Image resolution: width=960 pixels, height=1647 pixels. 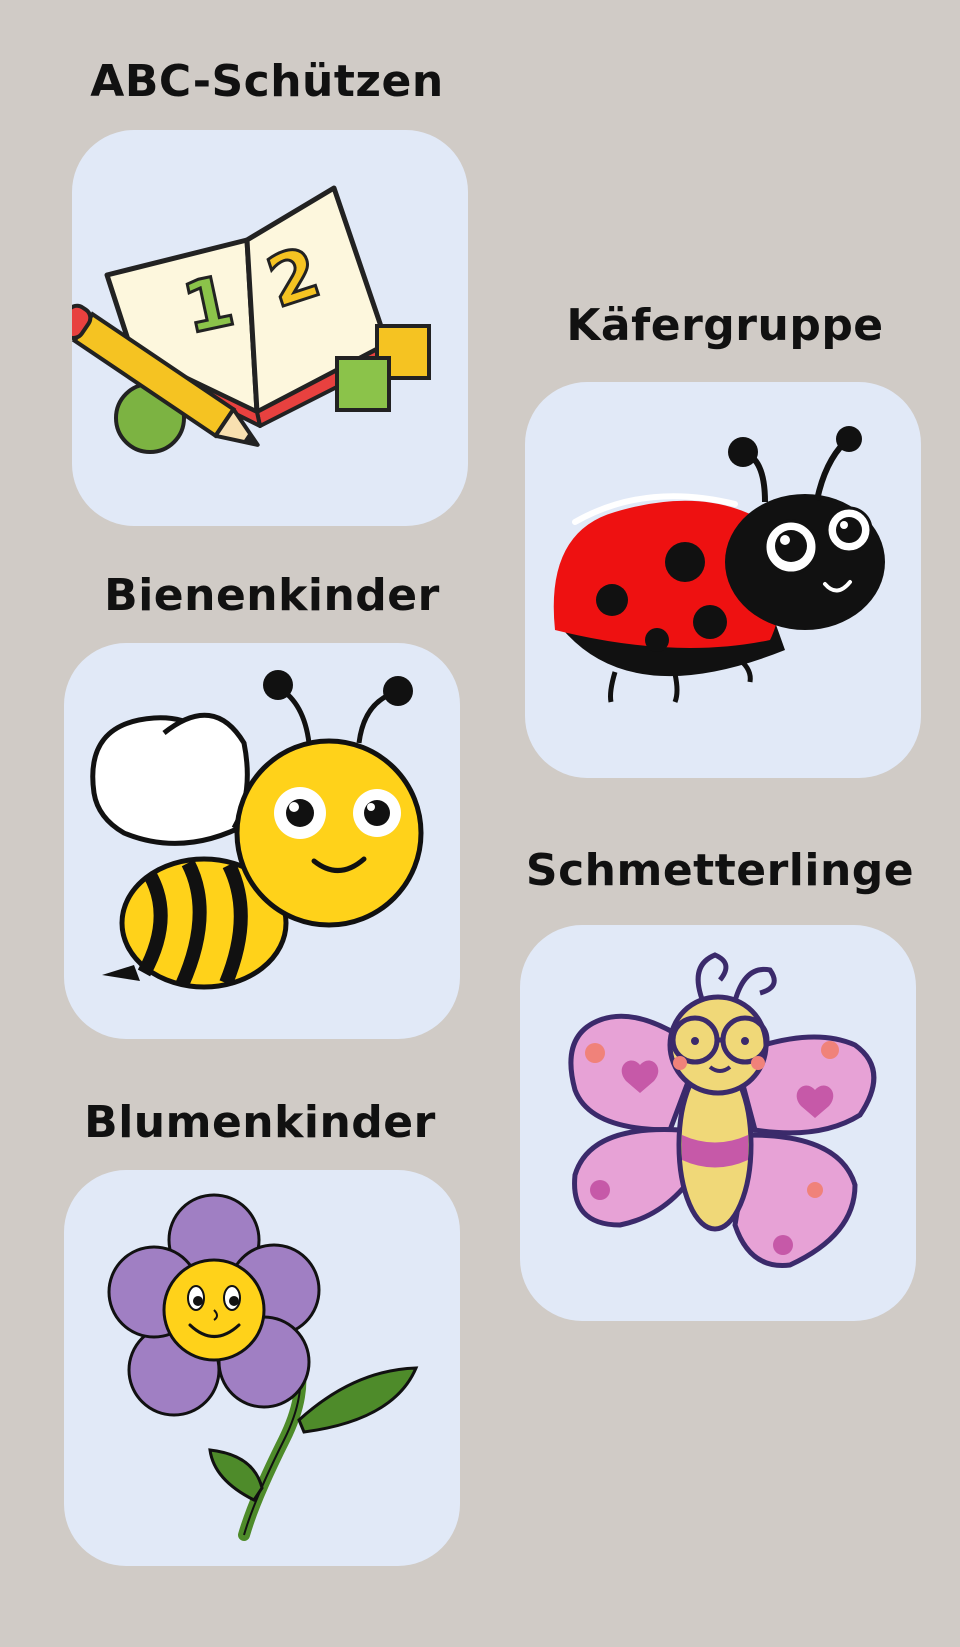 I want to click on bee-icon, so click(x=257, y=830).